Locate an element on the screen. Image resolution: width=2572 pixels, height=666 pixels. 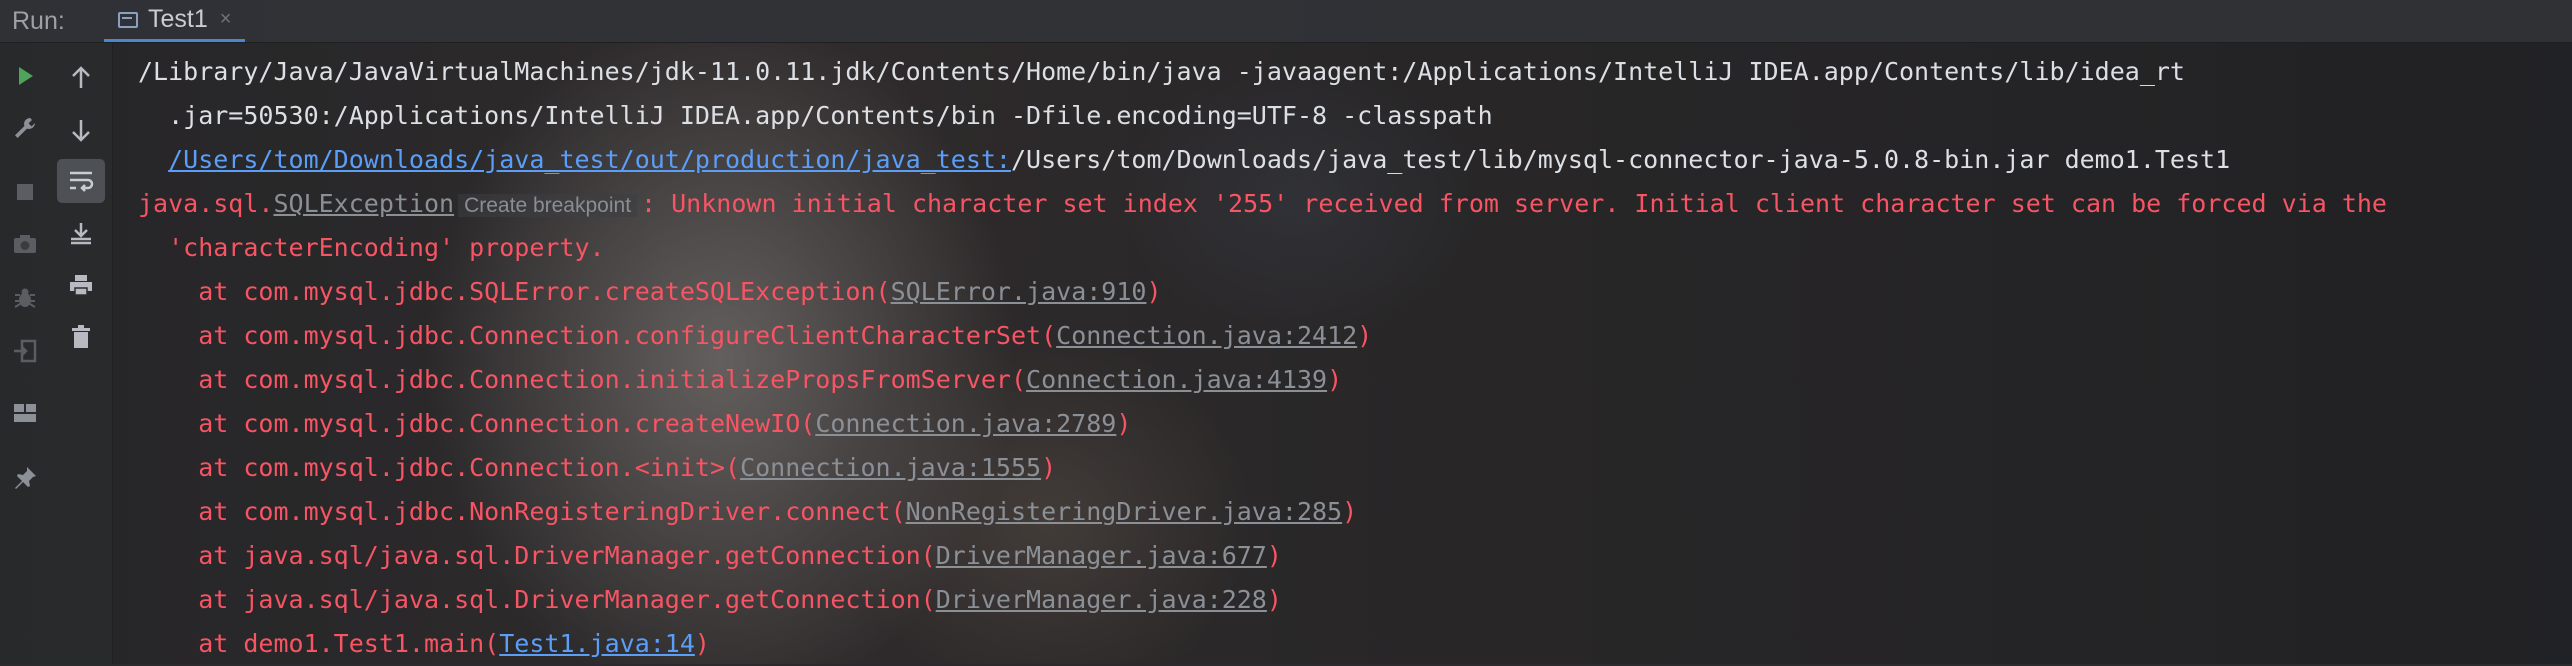
frame-source-link: DriverManager.java:677 is located at coordinates (1101, 555).